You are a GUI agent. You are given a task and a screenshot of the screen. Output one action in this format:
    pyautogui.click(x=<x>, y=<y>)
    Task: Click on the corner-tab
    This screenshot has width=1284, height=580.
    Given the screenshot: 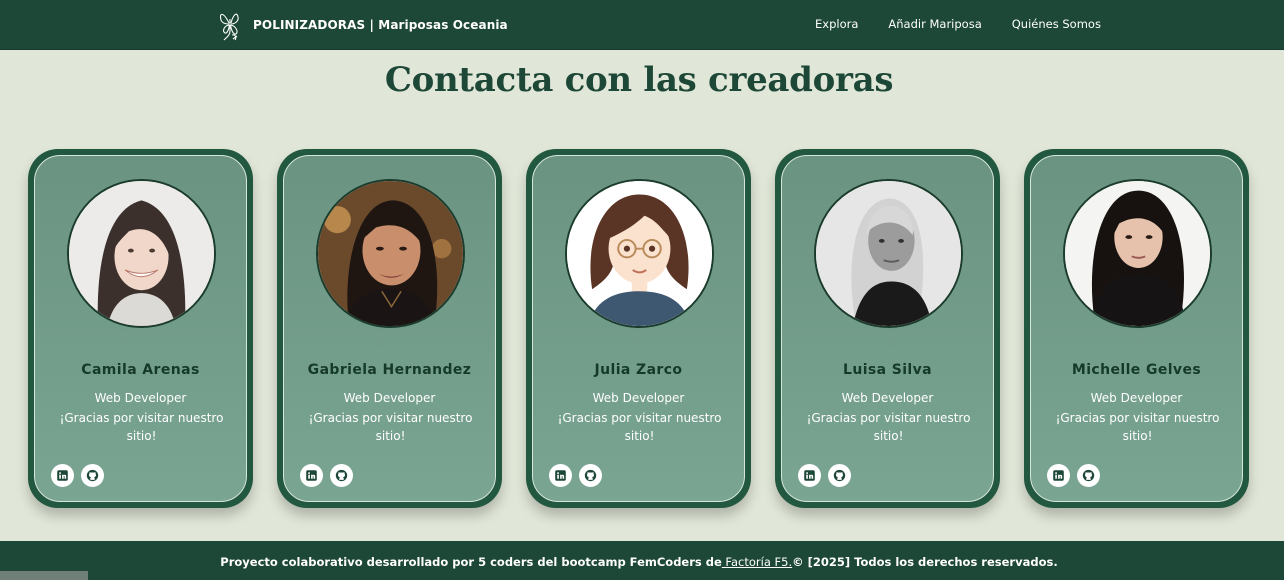 What is the action you would take?
    pyautogui.click(x=44, y=575)
    